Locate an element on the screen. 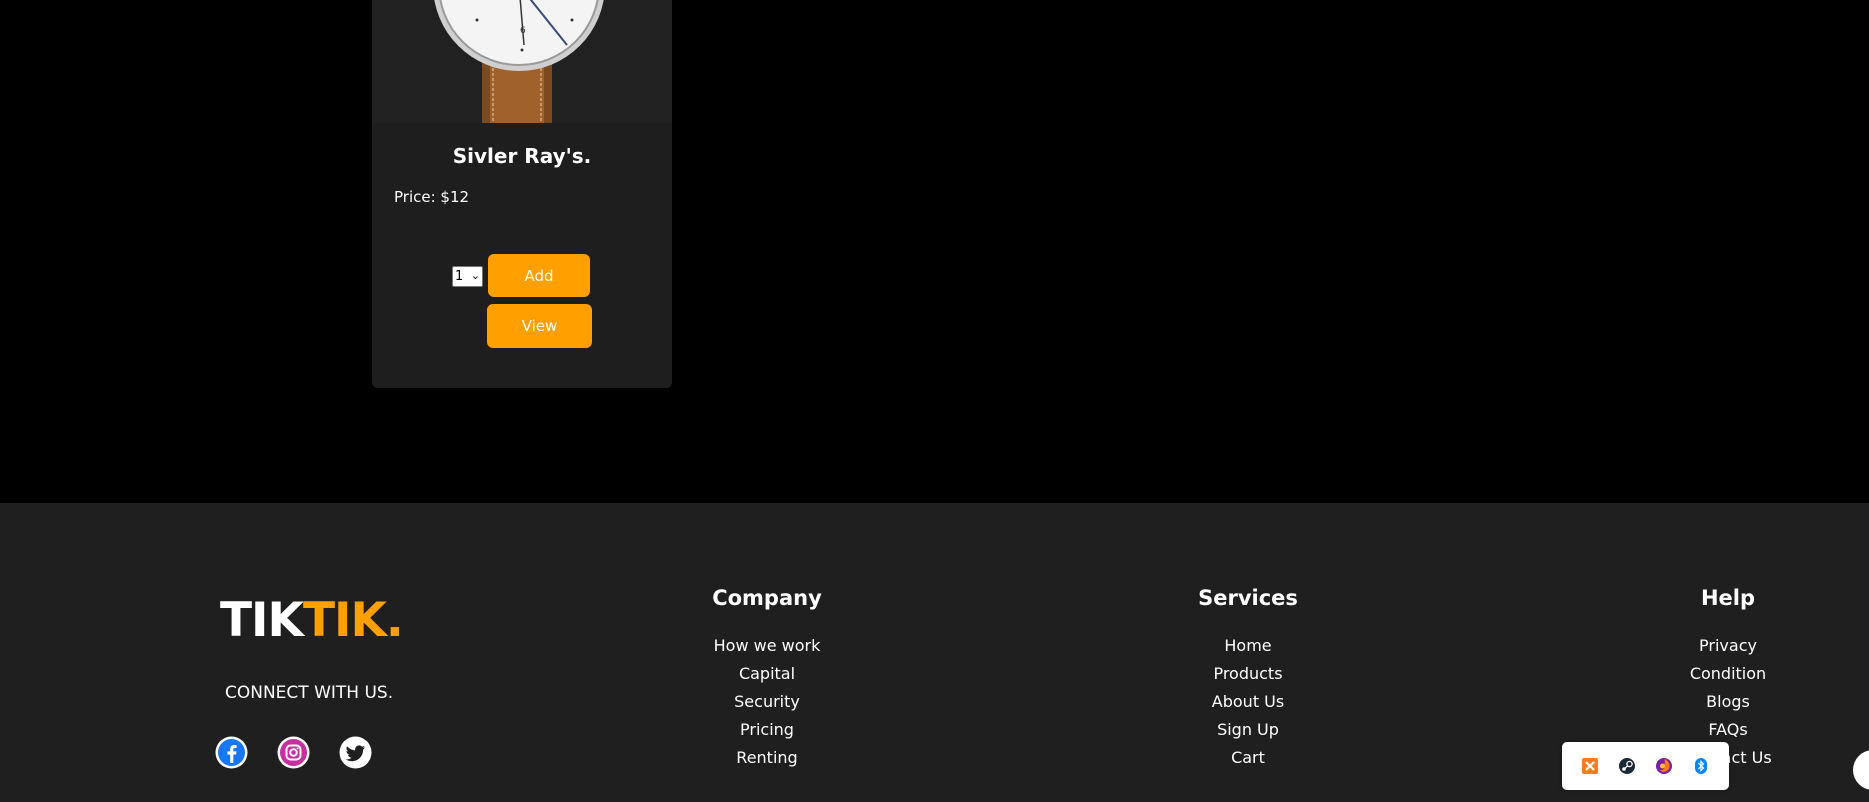 Image resolution: width=1869 pixels, height=802 pixels. facebook-link is located at coordinates (231, 752).